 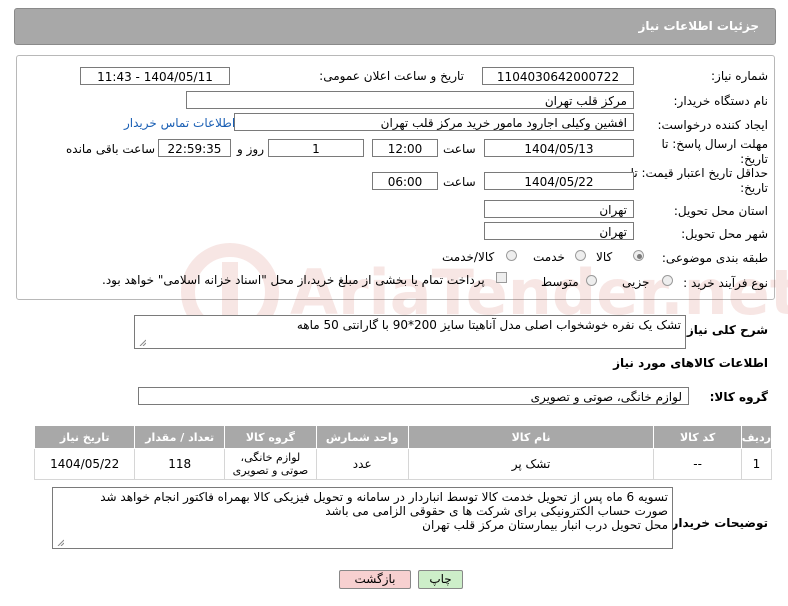 What do you see at coordinates (604, 257) in the screenshot?
I see `category-option-goods: کالا` at bounding box center [604, 257].